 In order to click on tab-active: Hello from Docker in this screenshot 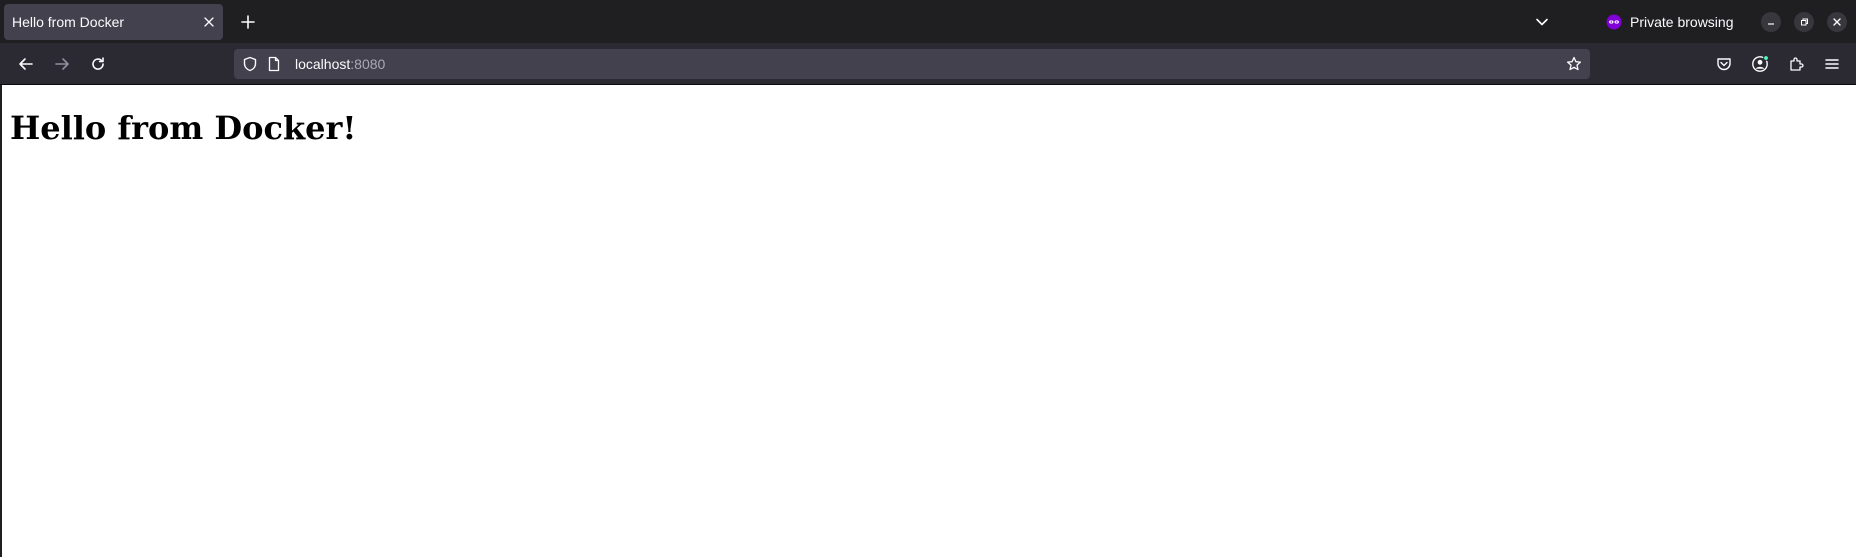, I will do `click(113, 22)`.